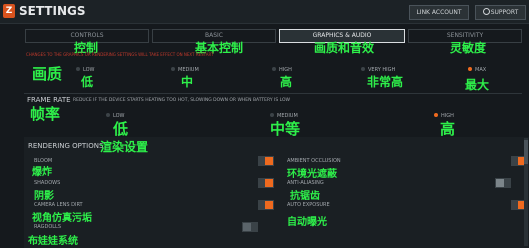 The image size is (529, 248). Describe the element at coordinates (308, 205) in the screenshot. I see `auto-exposure-label: AUTO EXPOSURE` at that location.